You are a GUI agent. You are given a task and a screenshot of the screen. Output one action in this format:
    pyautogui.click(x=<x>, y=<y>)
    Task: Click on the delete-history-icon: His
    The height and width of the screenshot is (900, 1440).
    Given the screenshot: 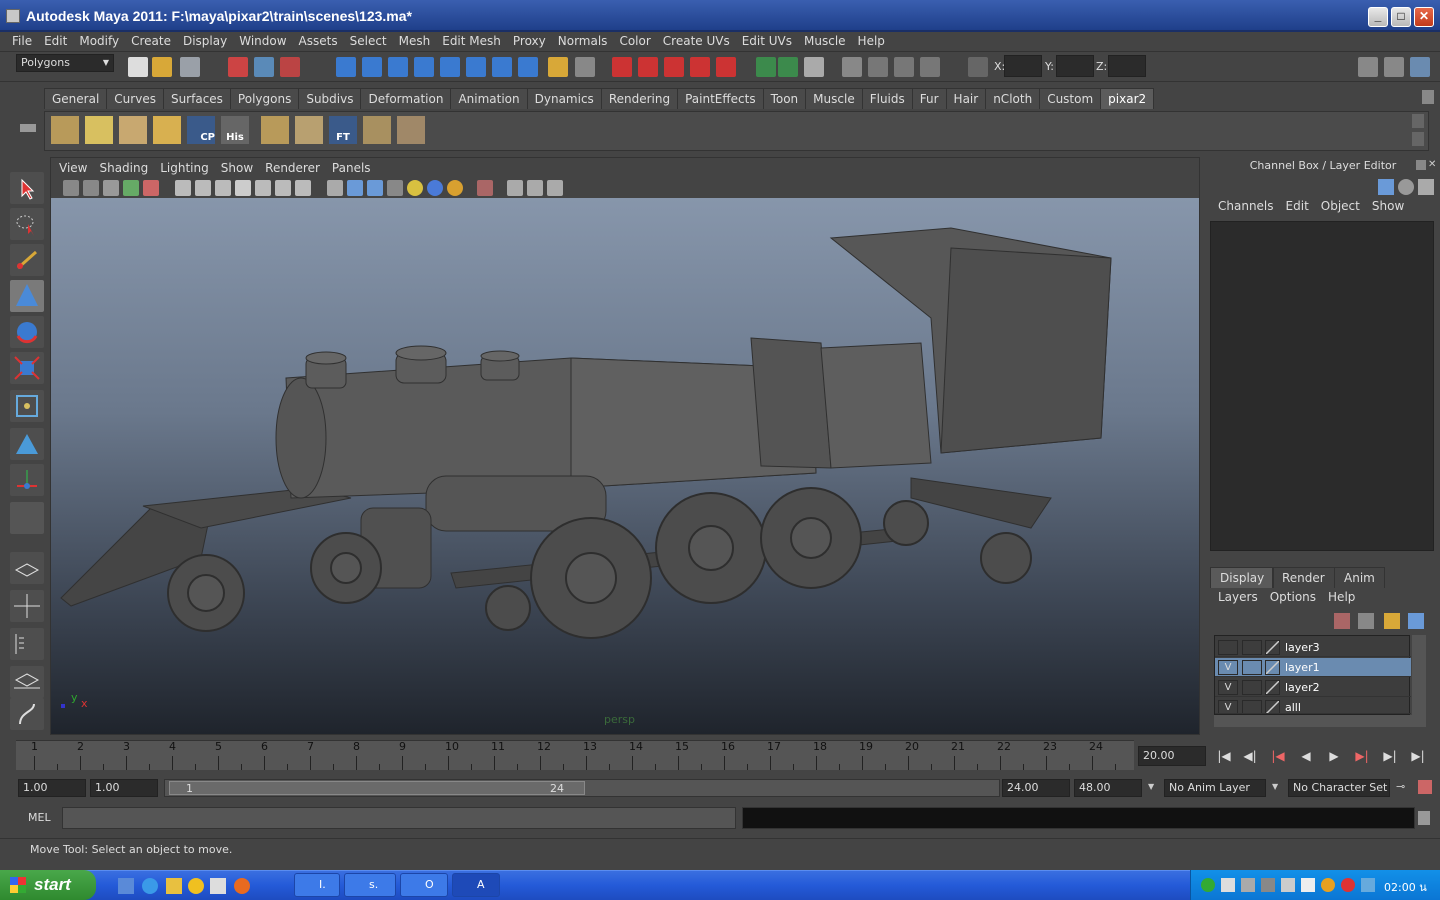 What is the action you would take?
    pyautogui.click(x=235, y=130)
    